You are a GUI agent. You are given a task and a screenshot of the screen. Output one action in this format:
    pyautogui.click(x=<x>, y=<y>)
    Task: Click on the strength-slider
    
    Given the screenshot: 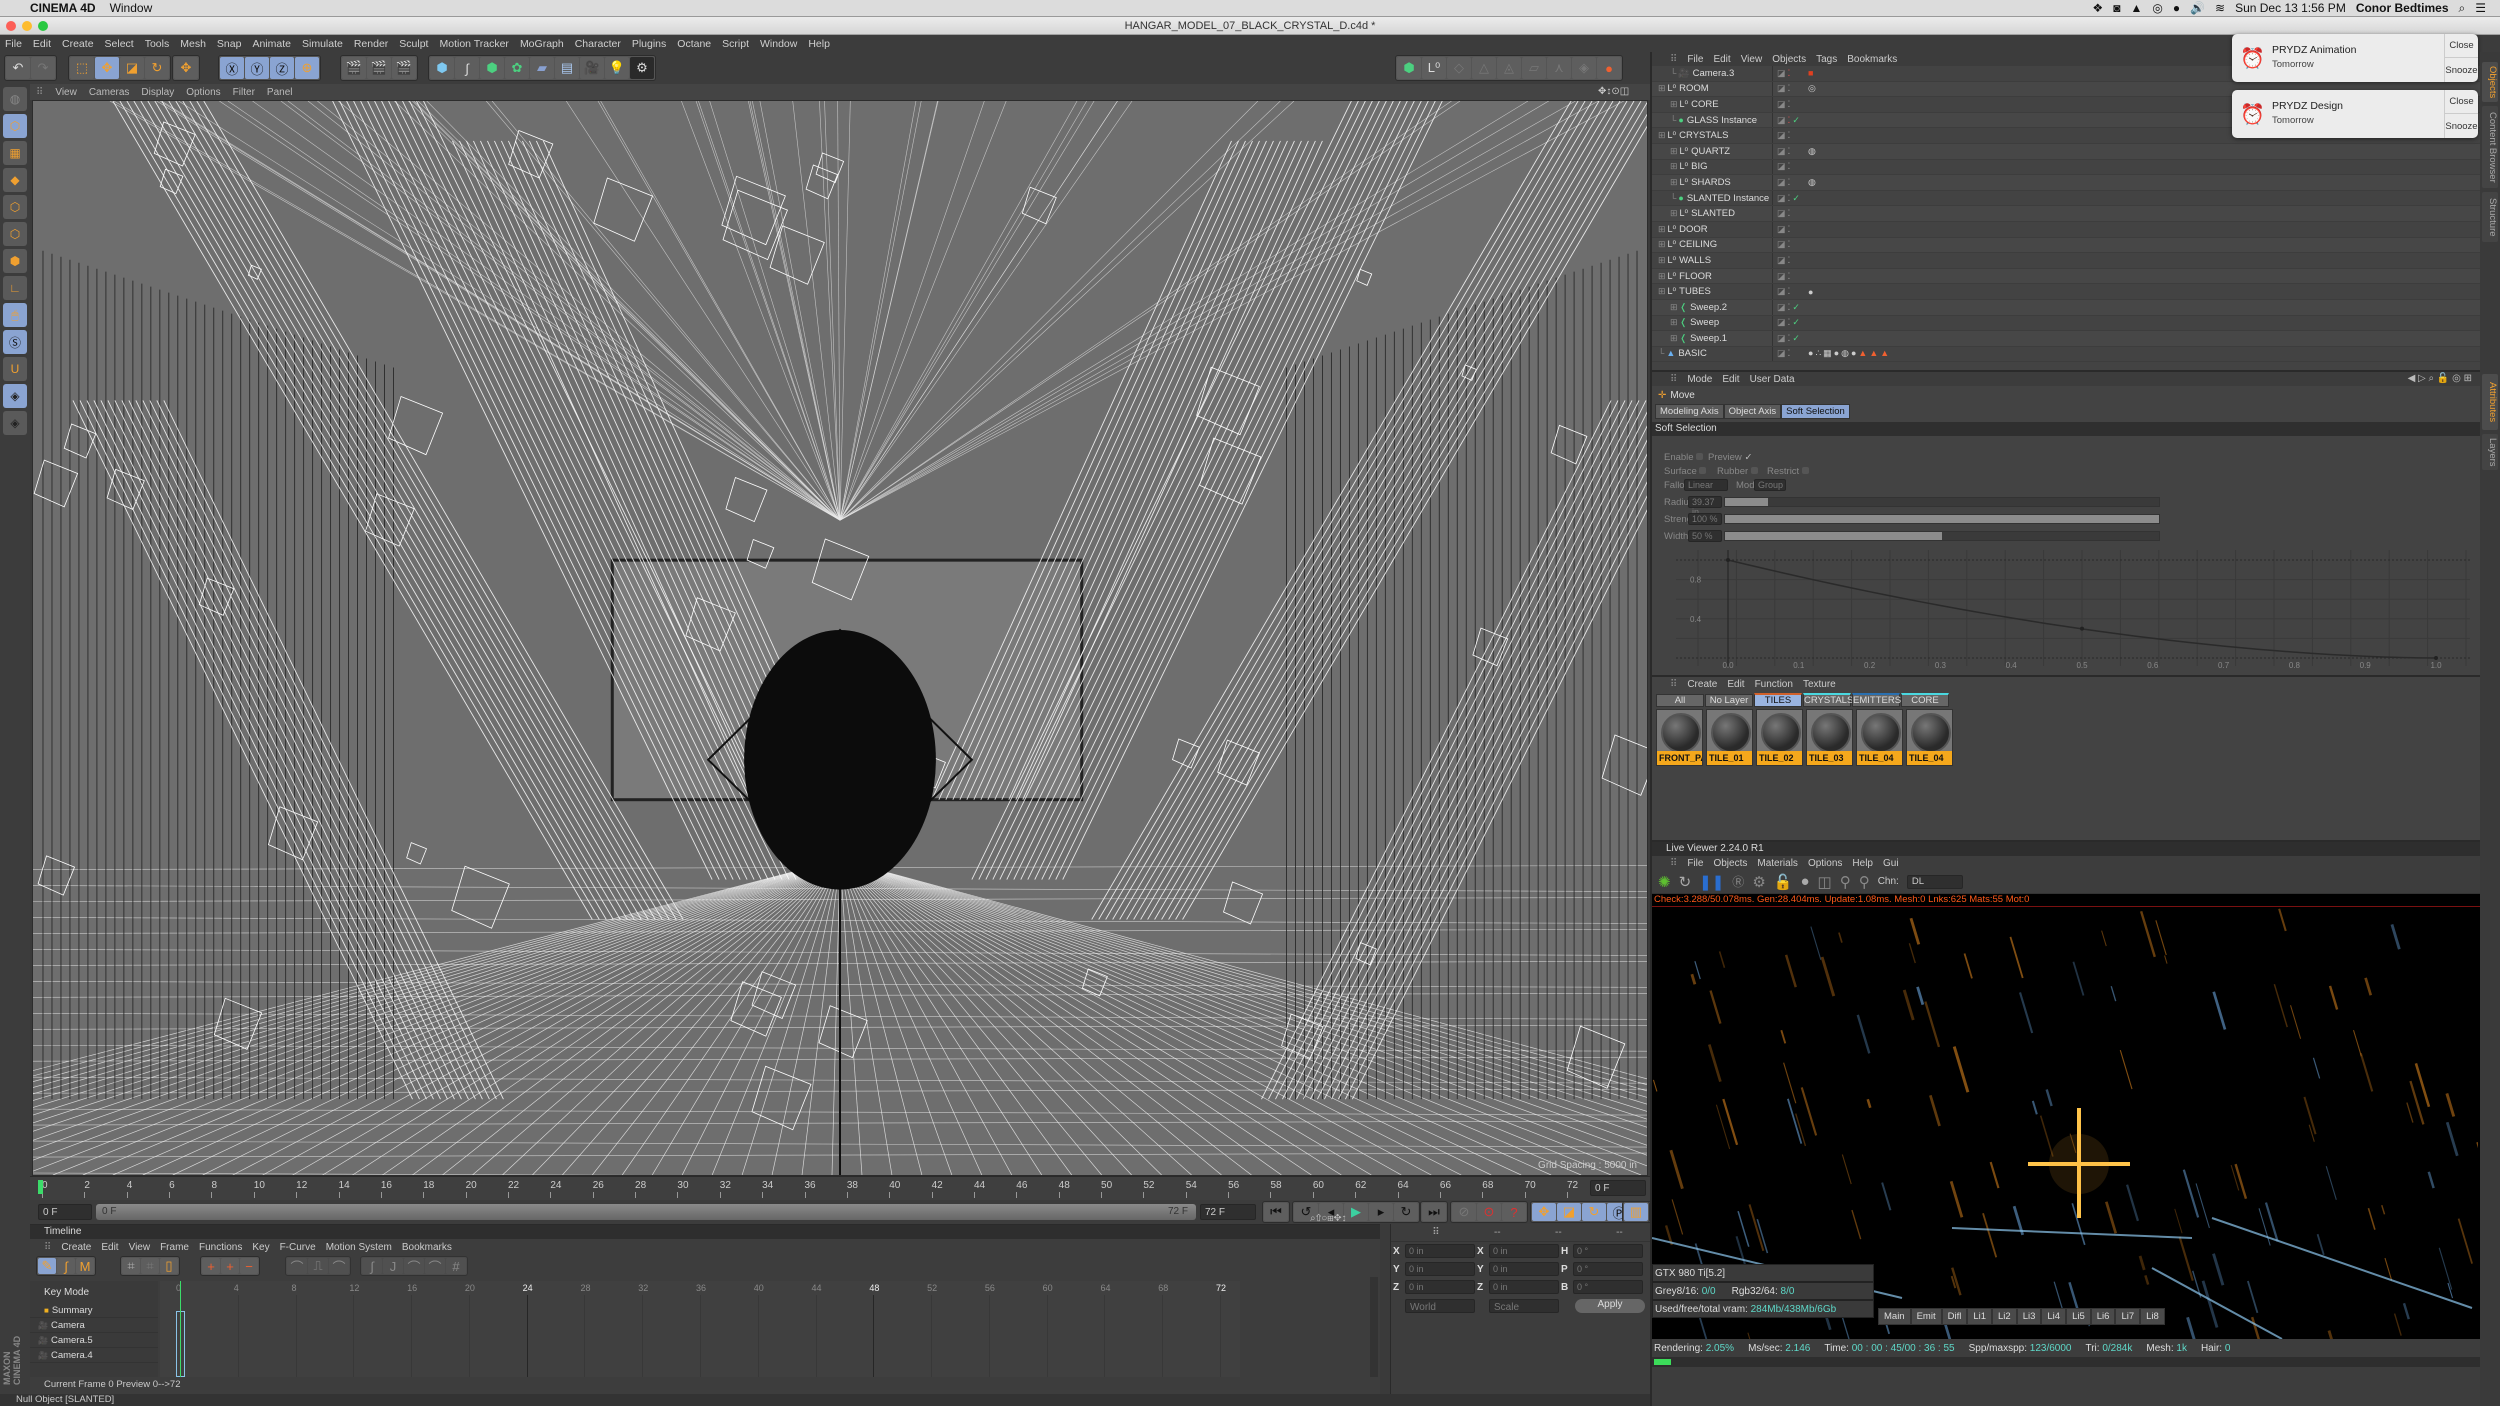 What is the action you would take?
    pyautogui.click(x=1942, y=519)
    